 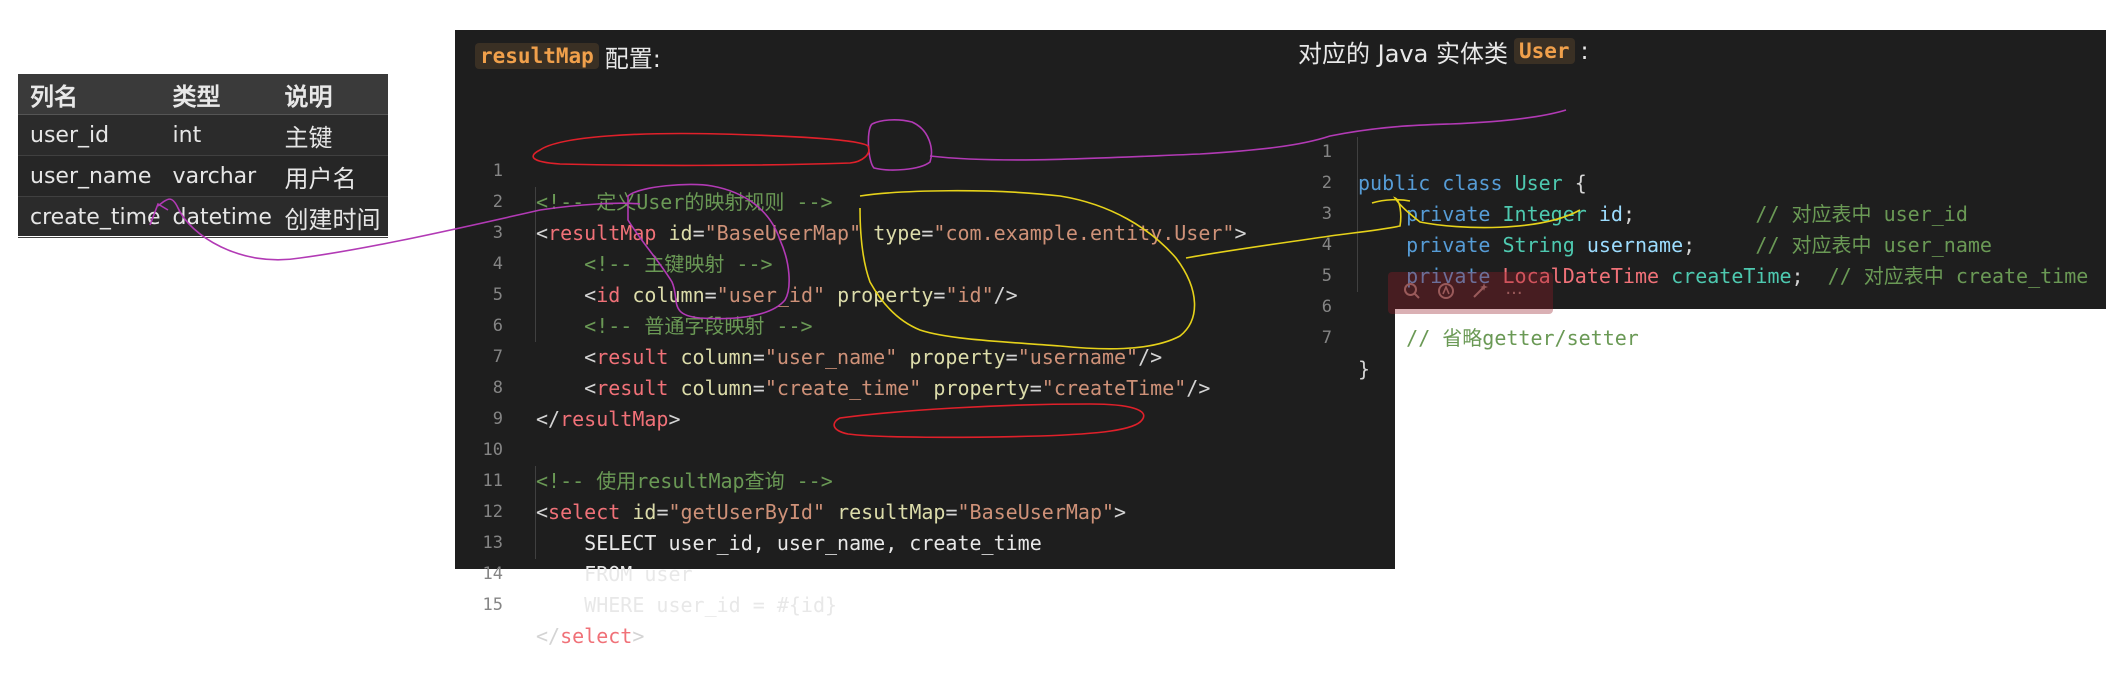 I want to click on cell-column-name: user_name, so click(x=89, y=176).